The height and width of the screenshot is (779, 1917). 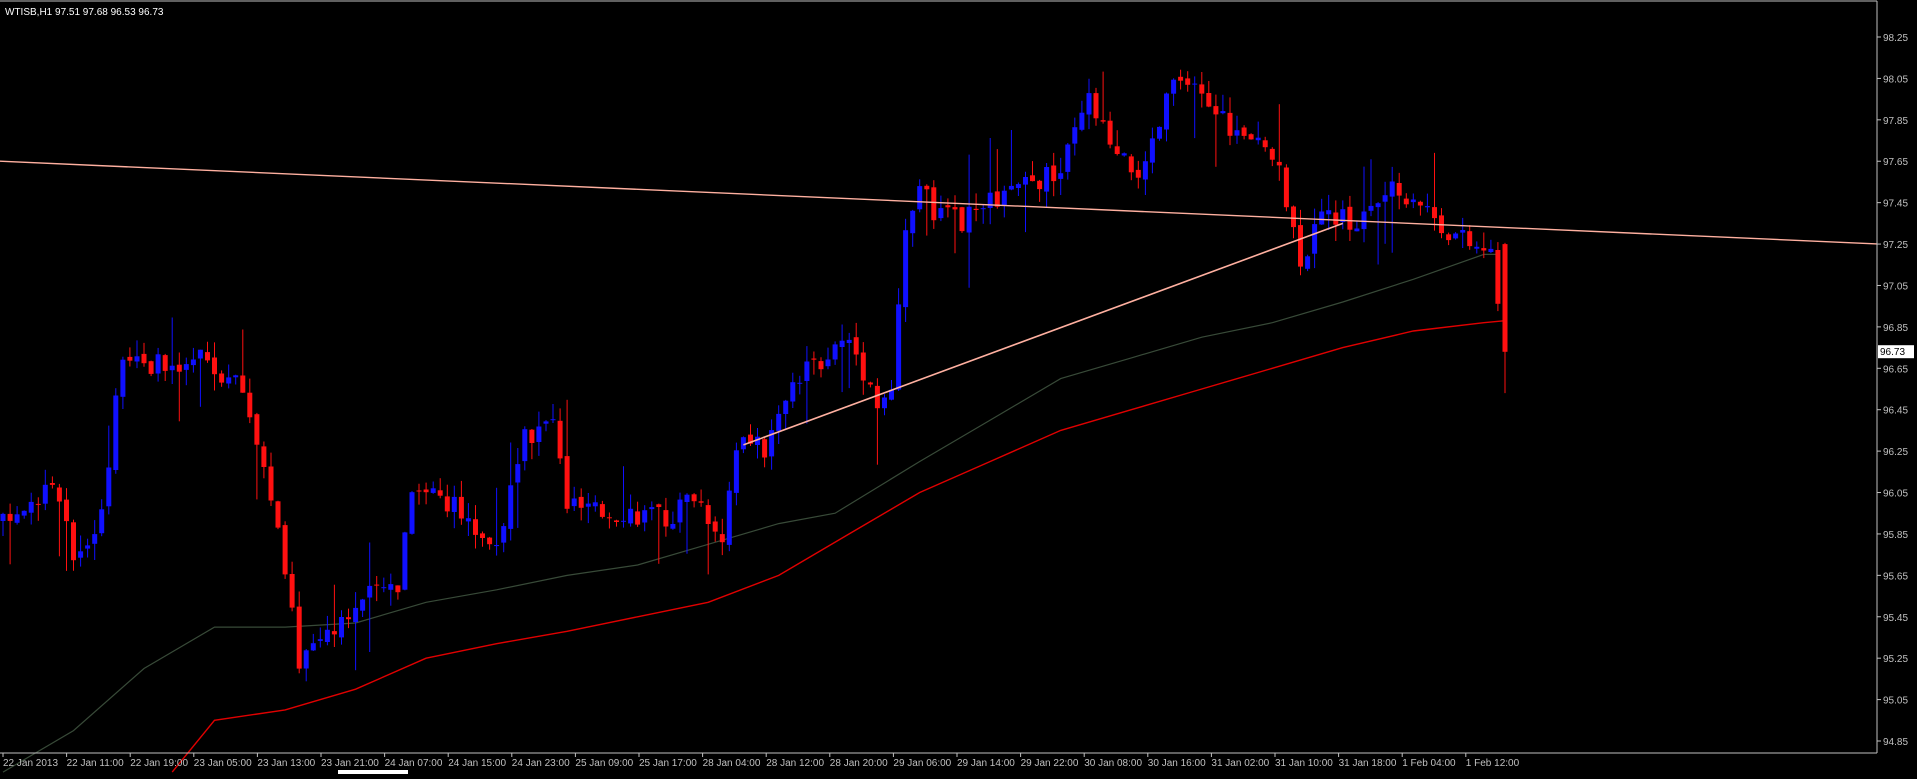 I want to click on scroll-marker, so click(x=373, y=772).